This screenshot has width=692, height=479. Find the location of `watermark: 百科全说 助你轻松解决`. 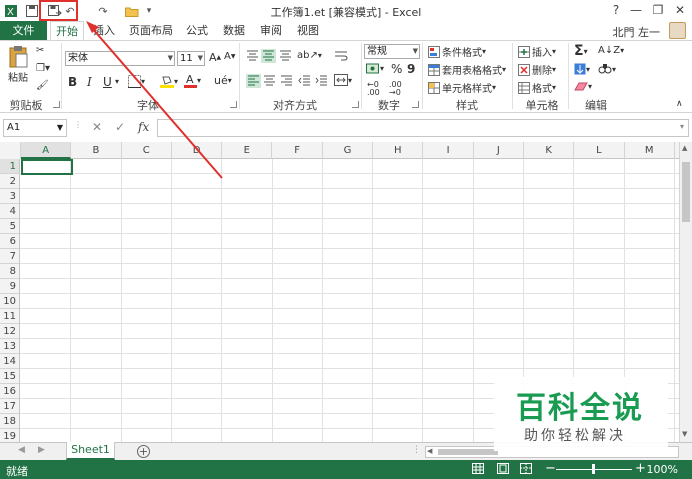

watermark: 百科全说 助你轻松解决 is located at coordinates (581, 414).